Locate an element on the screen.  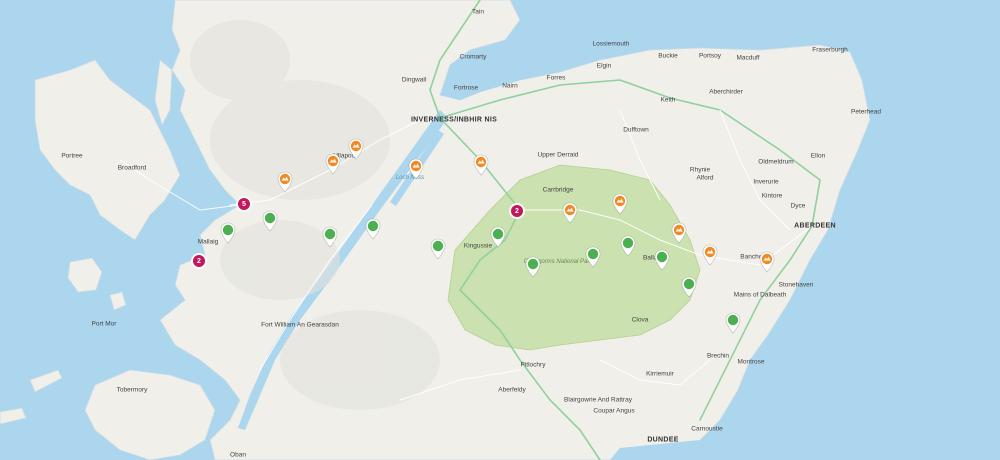
place-label-kingussie: Kingussie is located at coordinates (478, 246).